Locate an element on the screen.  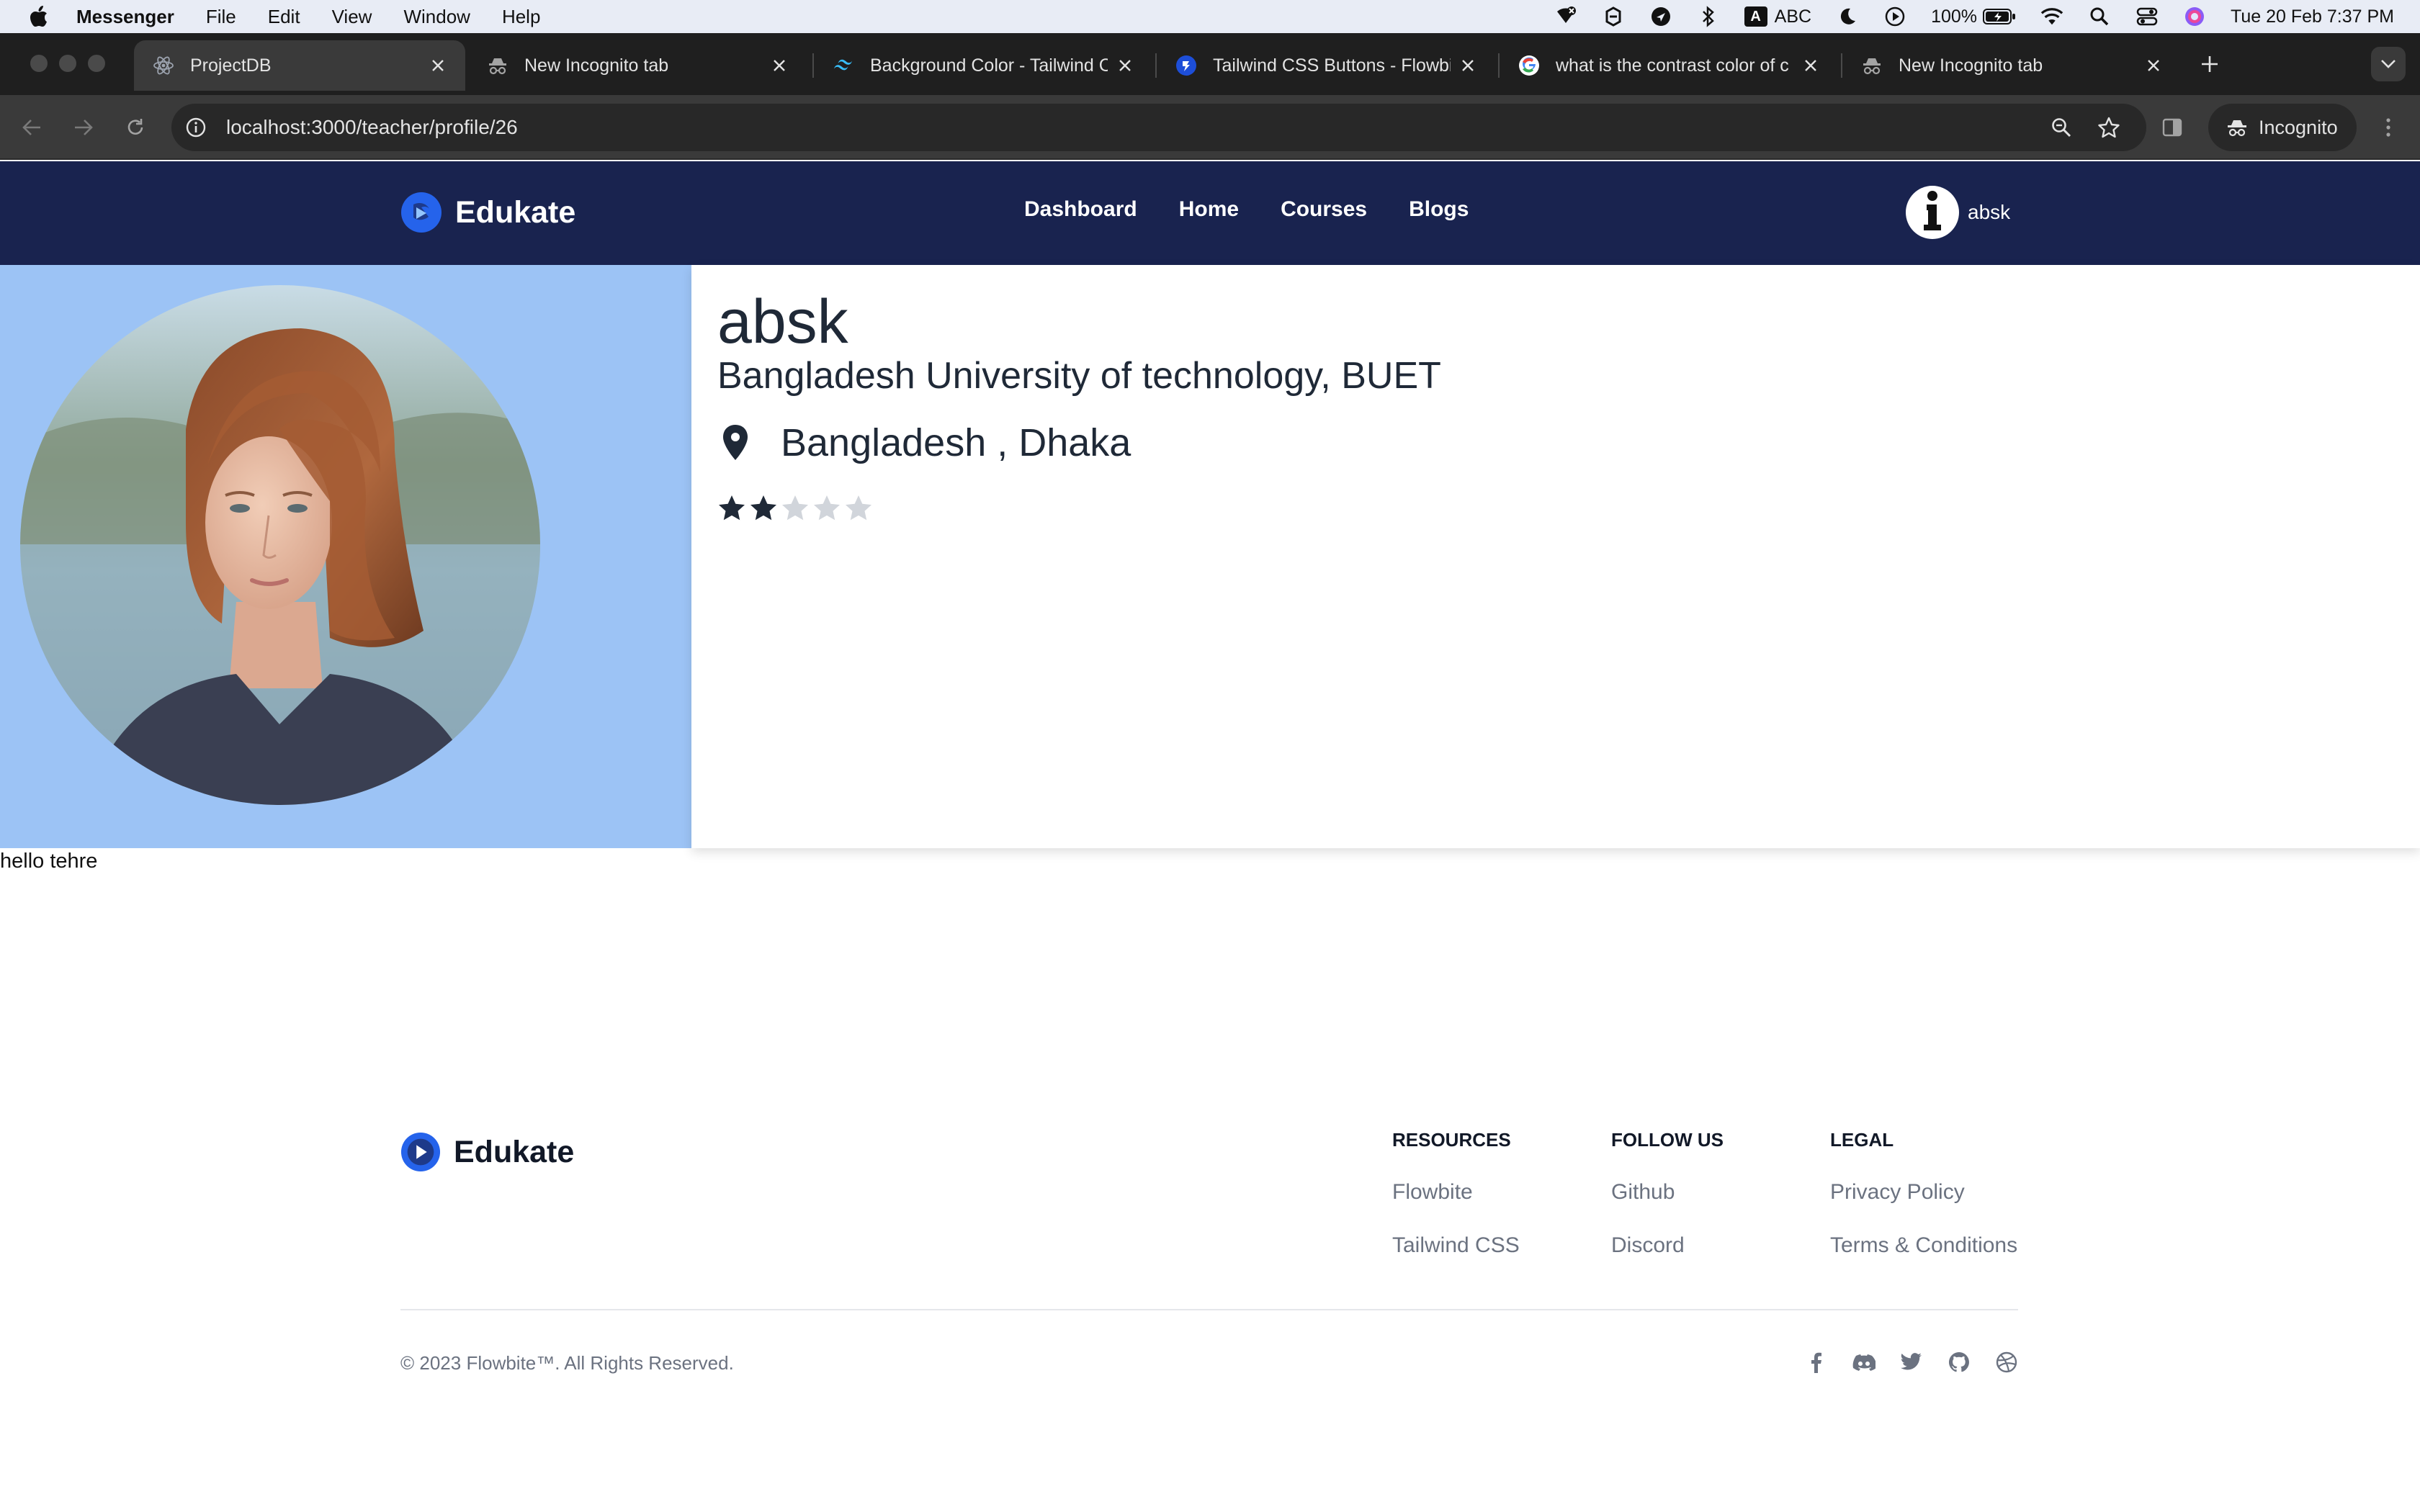
wifi-icon is located at coordinates (2051, 16).